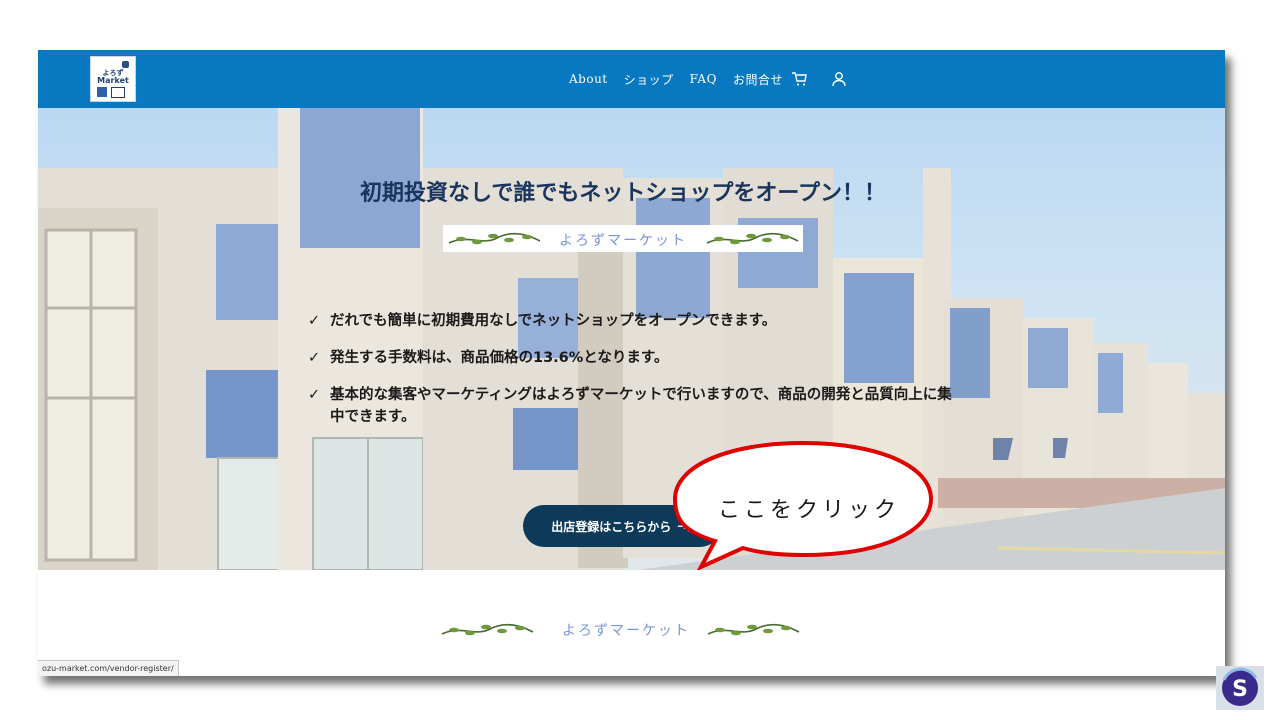  Describe the element at coordinates (623, 238) in the screenshot. I see `brand-banner: よろずマーケット` at that location.